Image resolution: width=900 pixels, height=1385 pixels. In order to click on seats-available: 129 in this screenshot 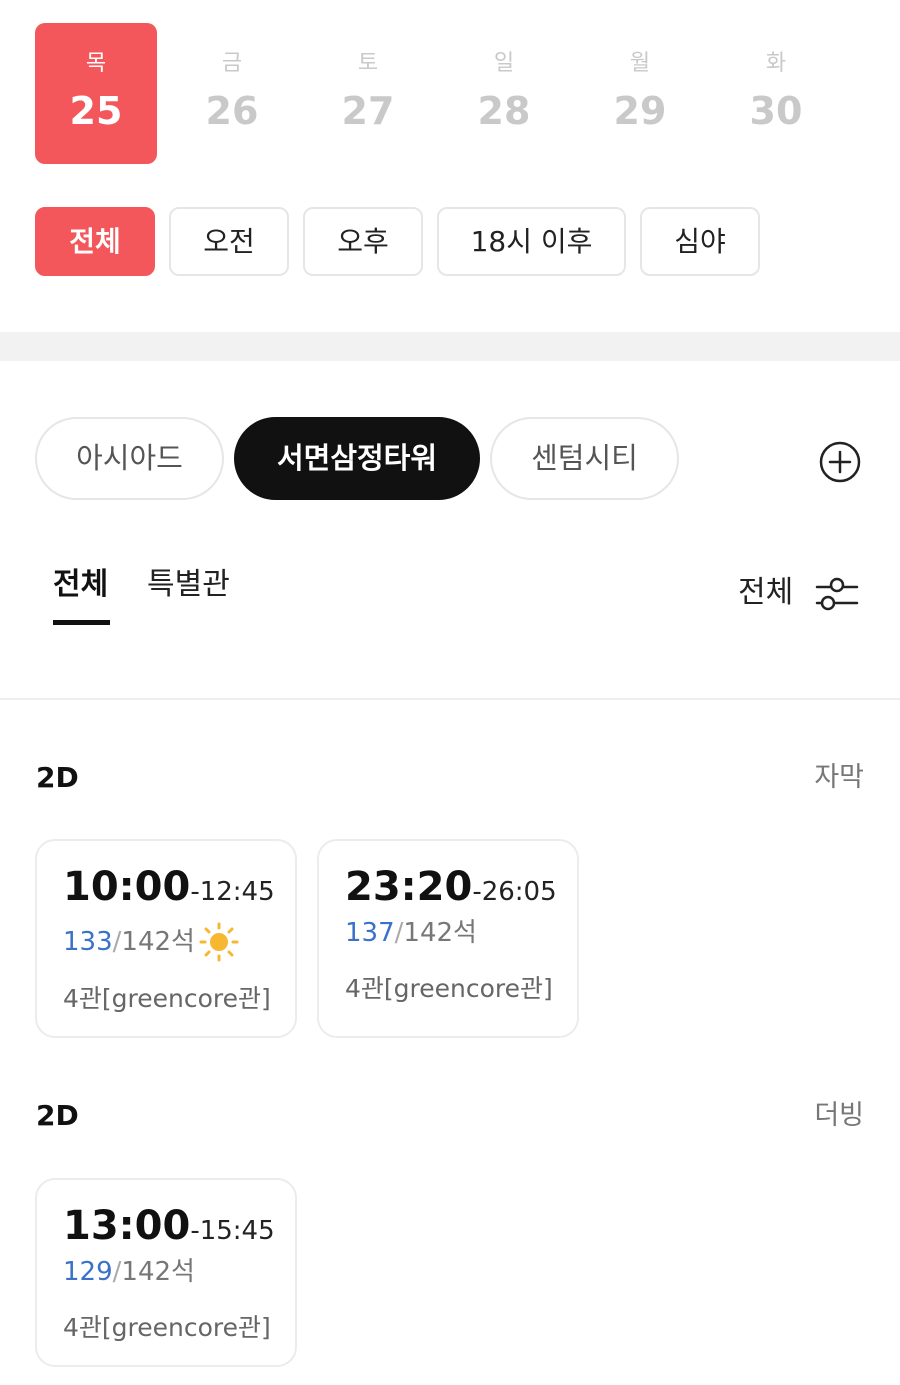, I will do `click(88, 1272)`.